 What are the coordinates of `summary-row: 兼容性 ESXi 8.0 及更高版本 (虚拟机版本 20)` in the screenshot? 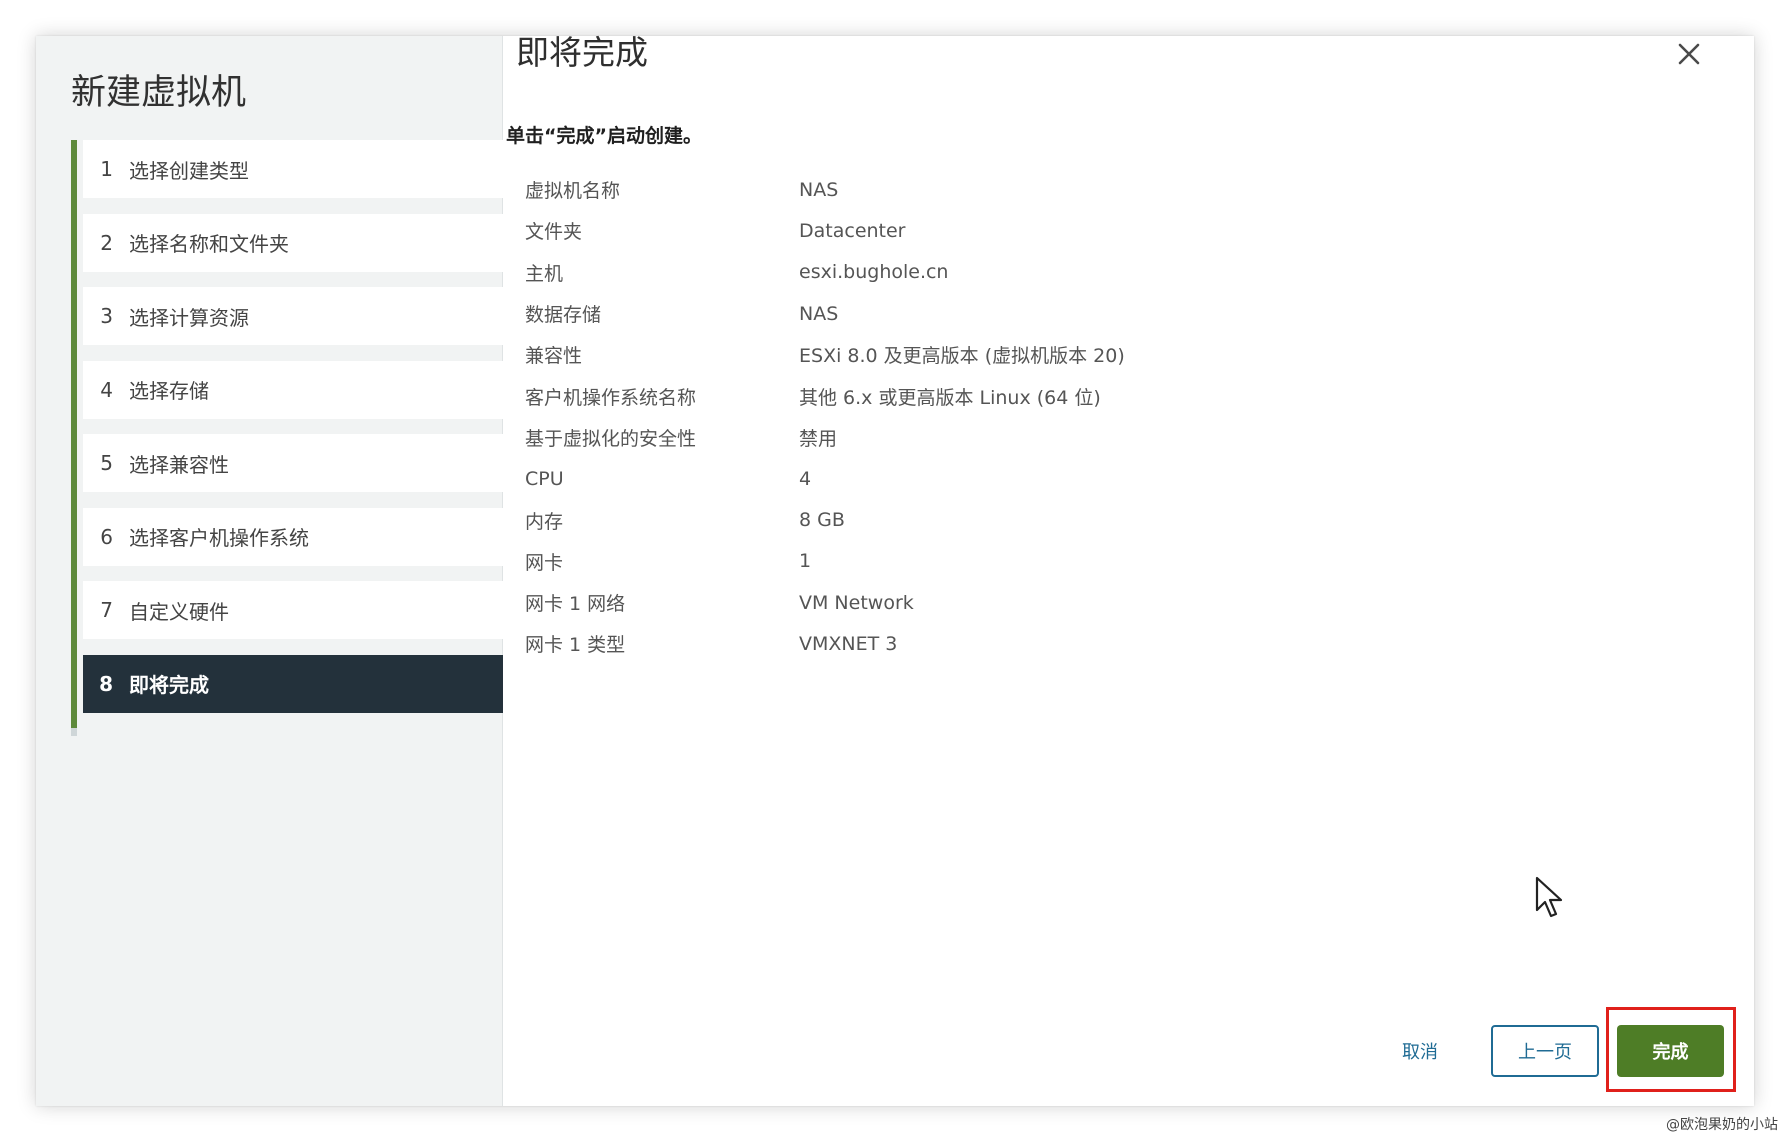 It's located at (1075, 354).